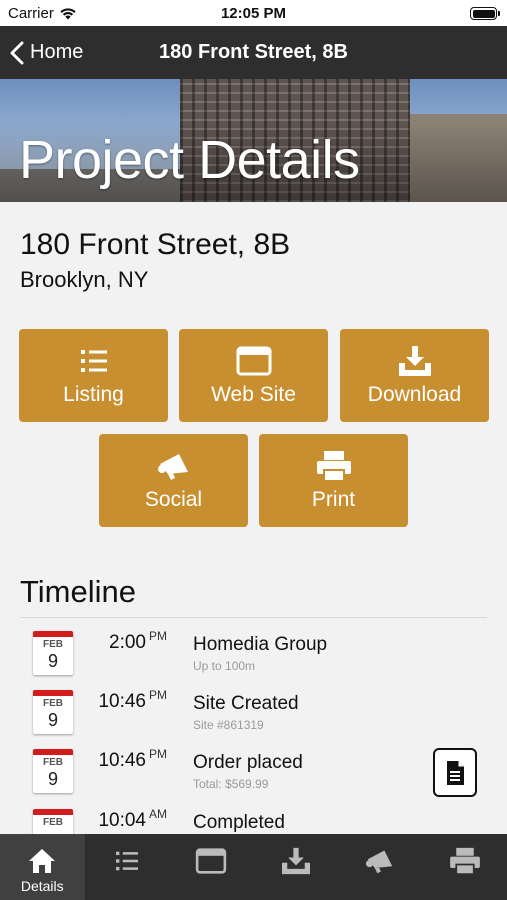  What do you see at coordinates (42, 886) in the screenshot?
I see `tab-details-label: Details` at bounding box center [42, 886].